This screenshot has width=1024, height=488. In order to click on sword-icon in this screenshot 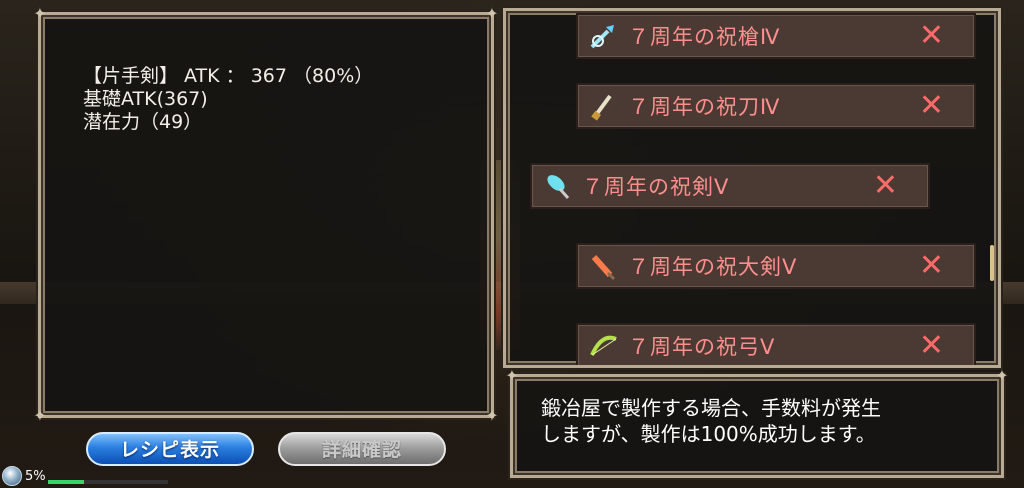, I will do `click(557, 186)`.